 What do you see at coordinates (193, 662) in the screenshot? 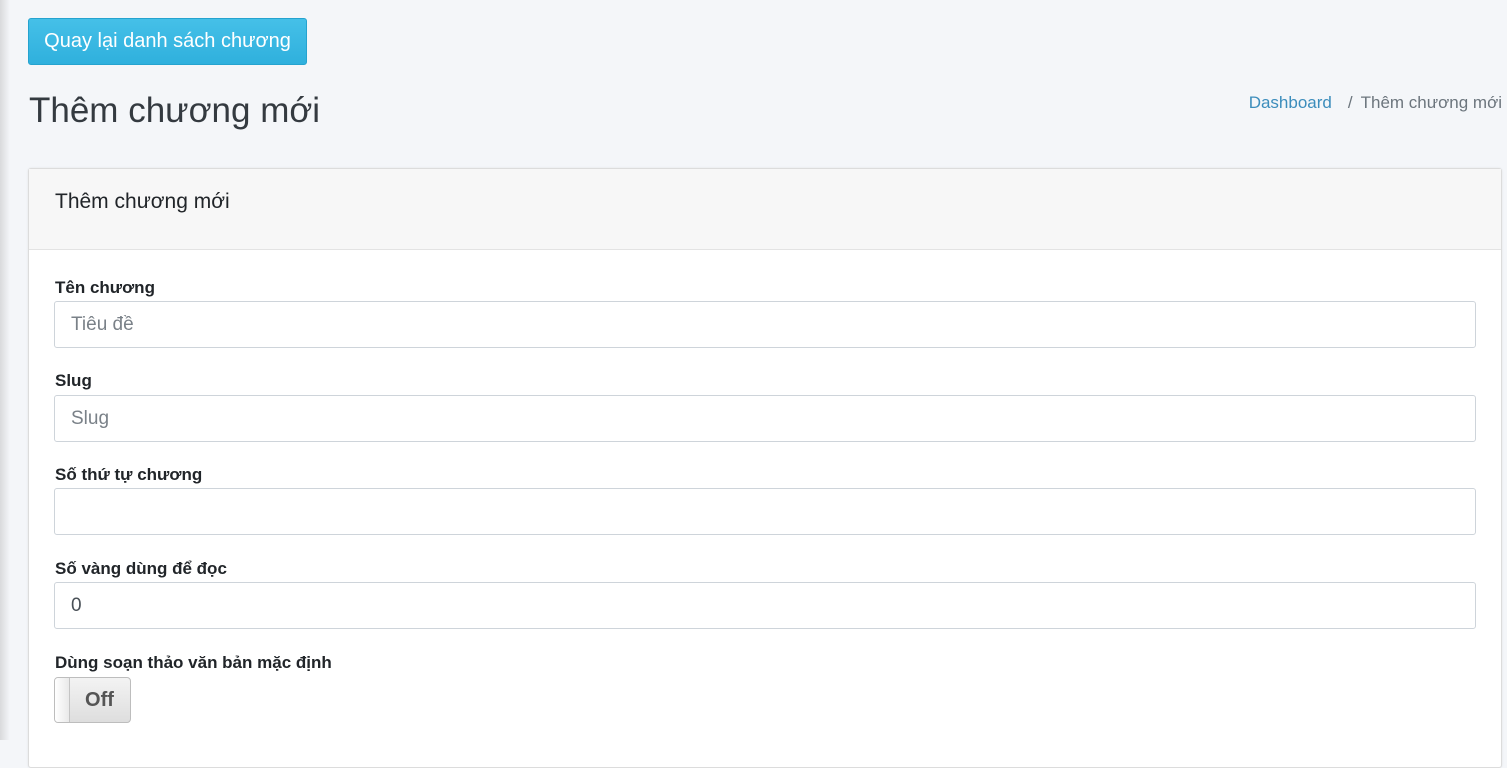
I see `default-editor-label: Dùng soạn thảo văn bản mặc định` at bounding box center [193, 662].